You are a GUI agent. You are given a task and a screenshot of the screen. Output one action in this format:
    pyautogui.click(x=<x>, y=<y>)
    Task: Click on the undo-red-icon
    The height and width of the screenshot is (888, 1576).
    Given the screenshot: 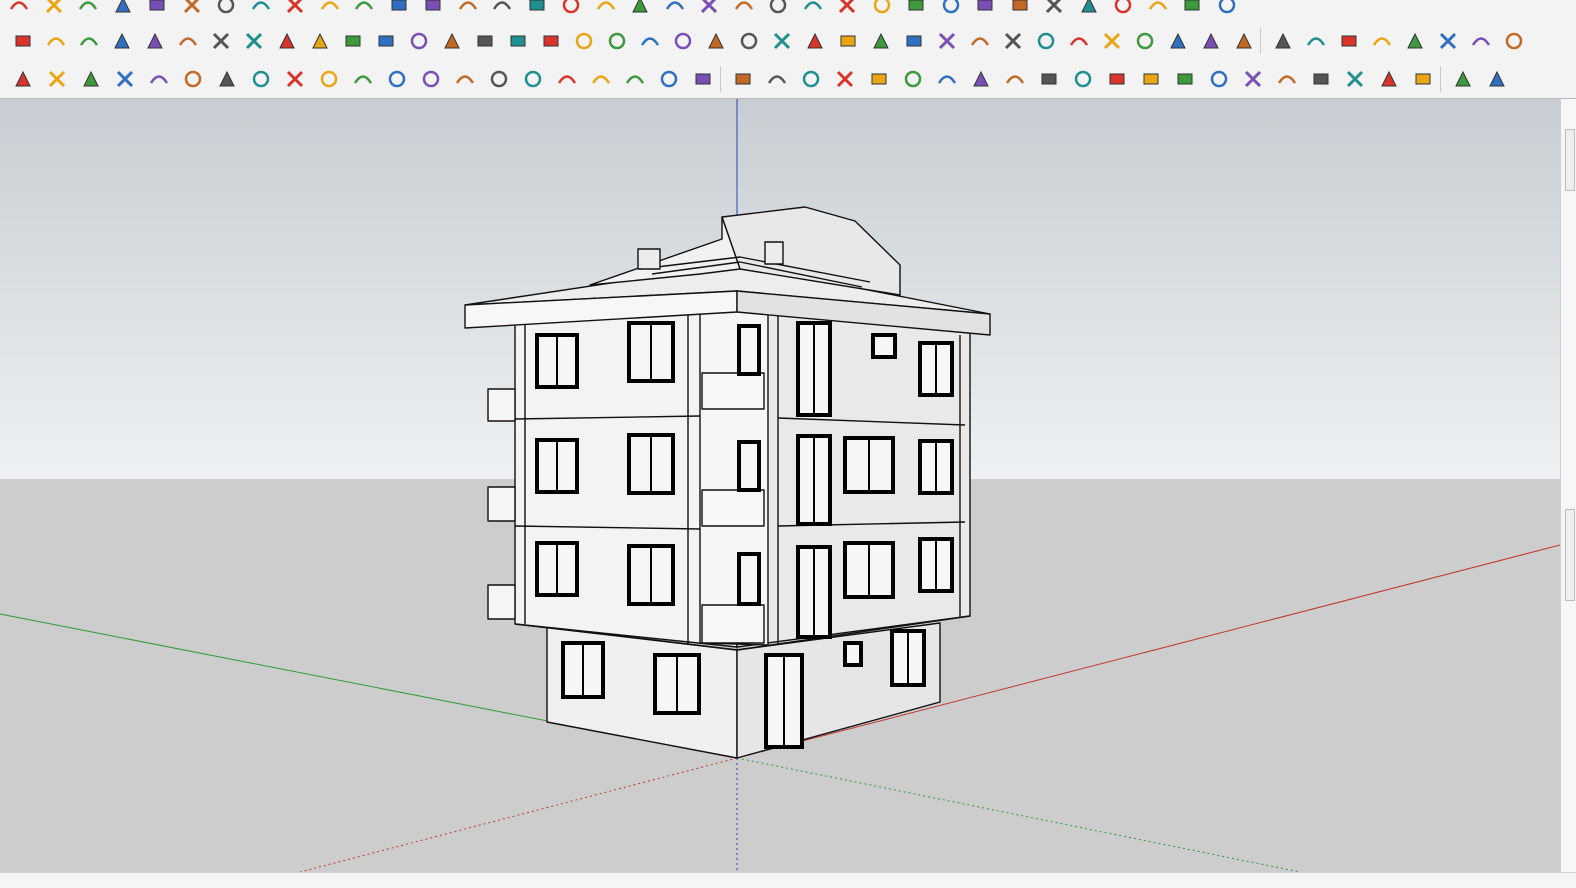 What is the action you would take?
    pyautogui.click(x=815, y=41)
    